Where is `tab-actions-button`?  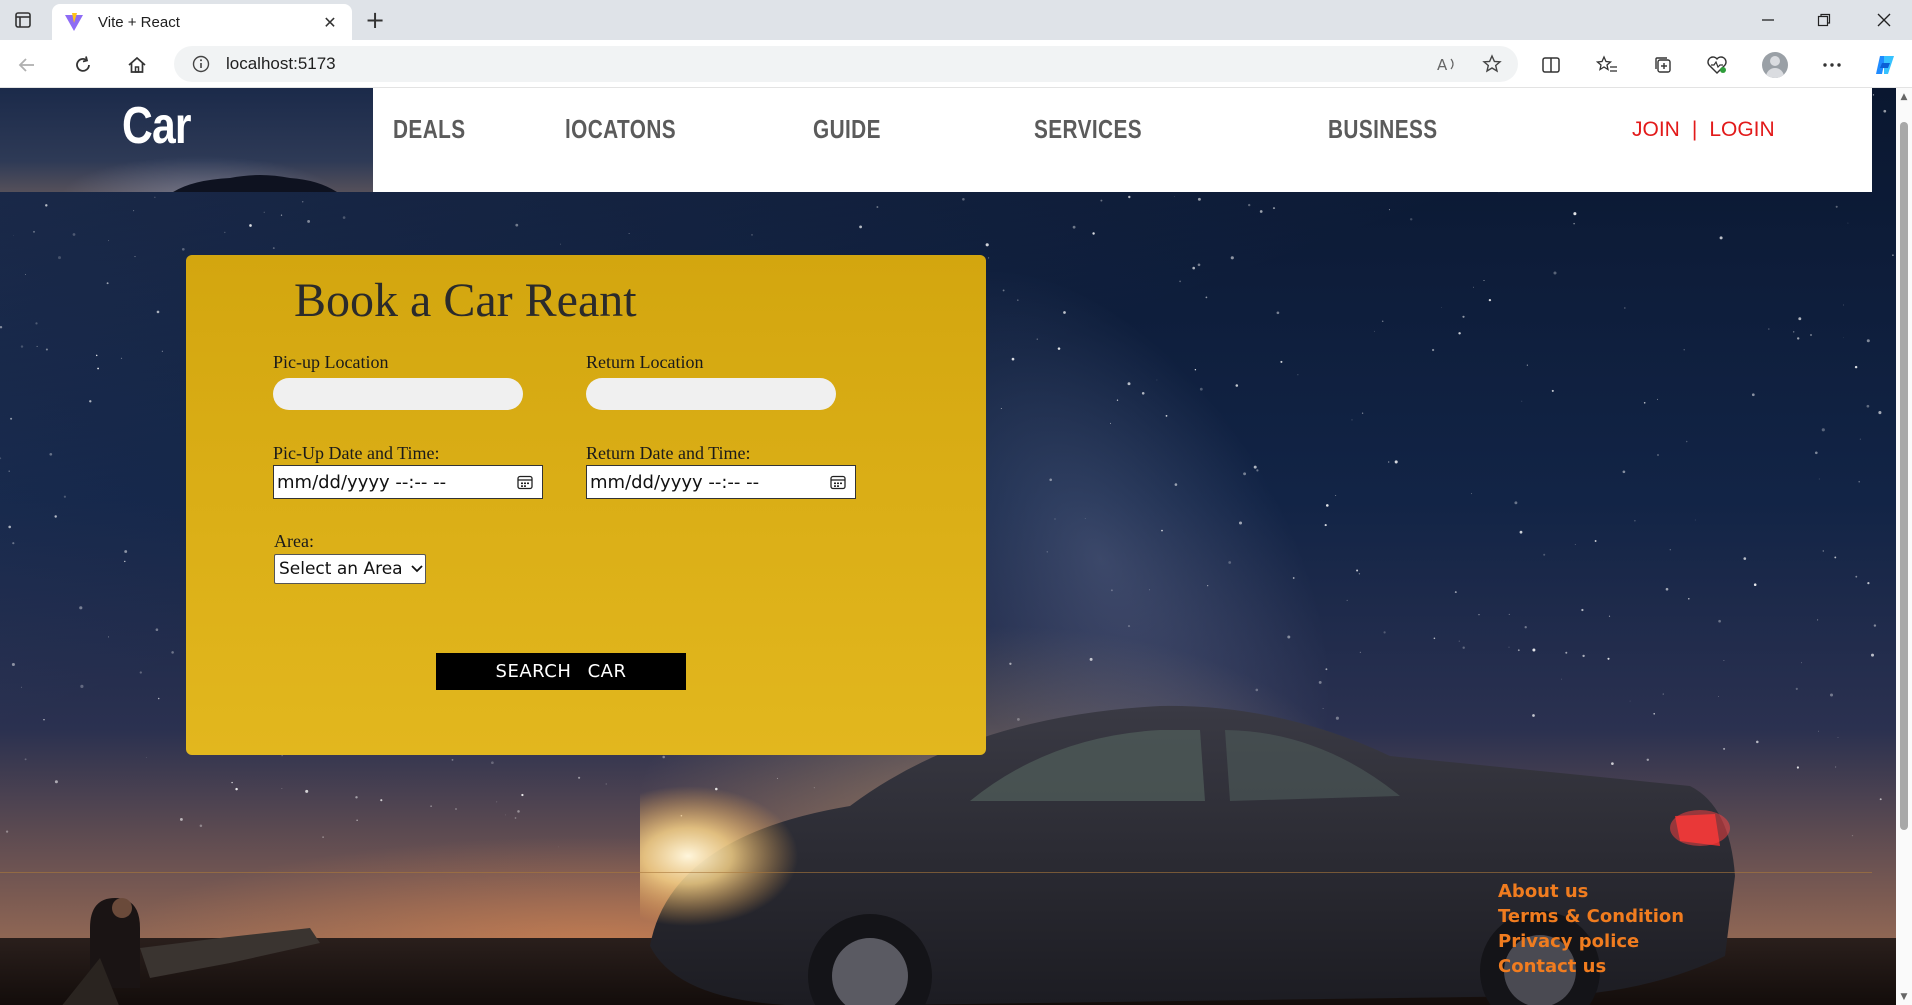 tab-actions-button is located at coordinates (23, 20).